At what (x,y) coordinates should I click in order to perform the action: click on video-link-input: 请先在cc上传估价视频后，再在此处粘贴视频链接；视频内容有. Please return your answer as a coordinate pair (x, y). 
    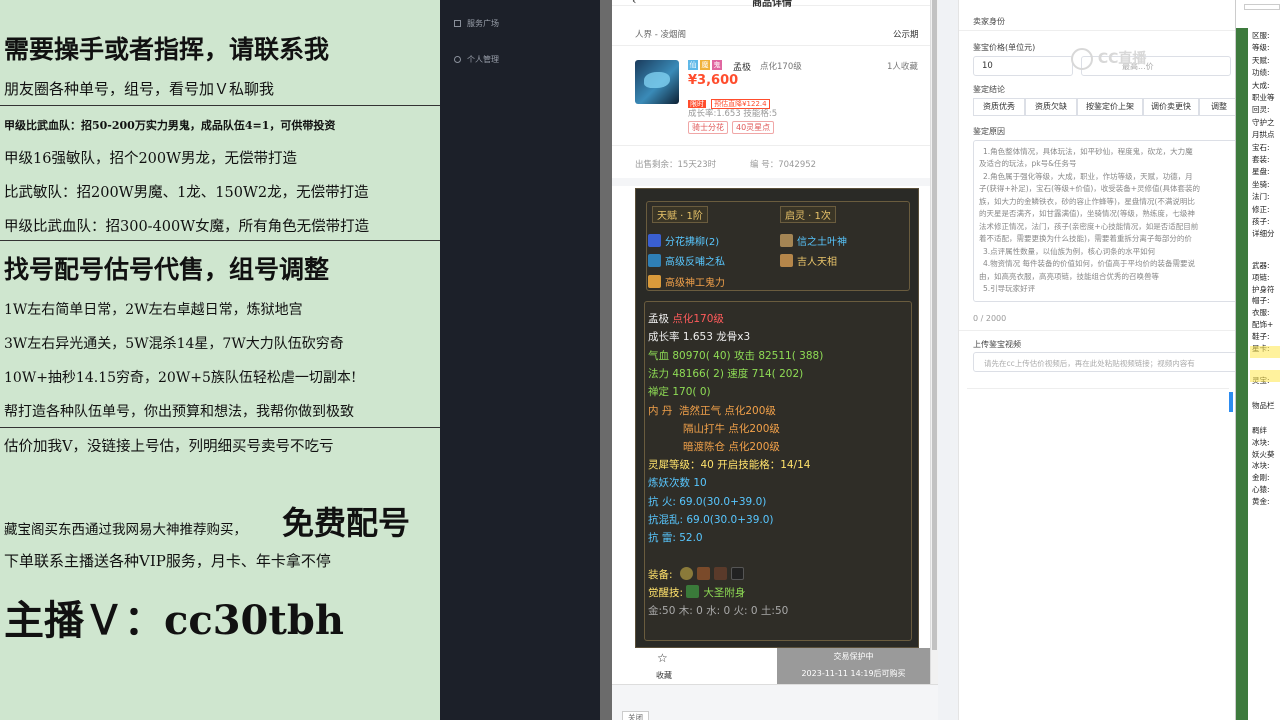
    Looking at the image, I should click on (1104, 362).